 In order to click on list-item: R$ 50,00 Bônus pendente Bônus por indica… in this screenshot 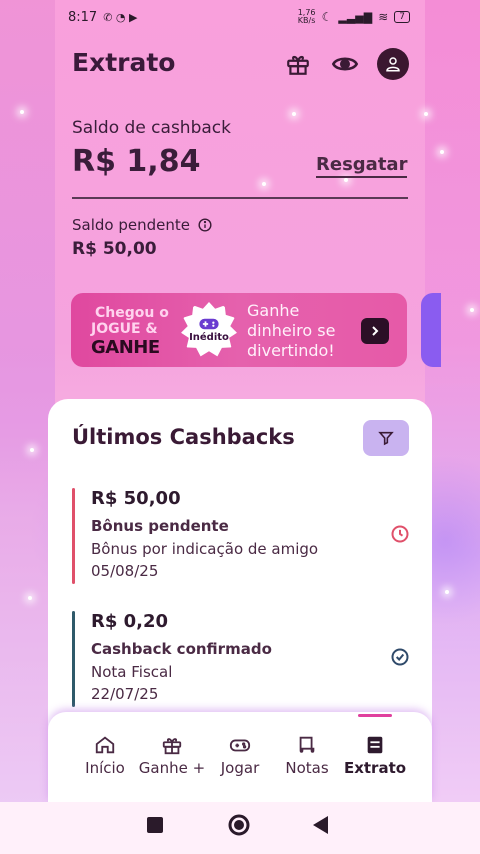, I will do `click(242, 536)`.